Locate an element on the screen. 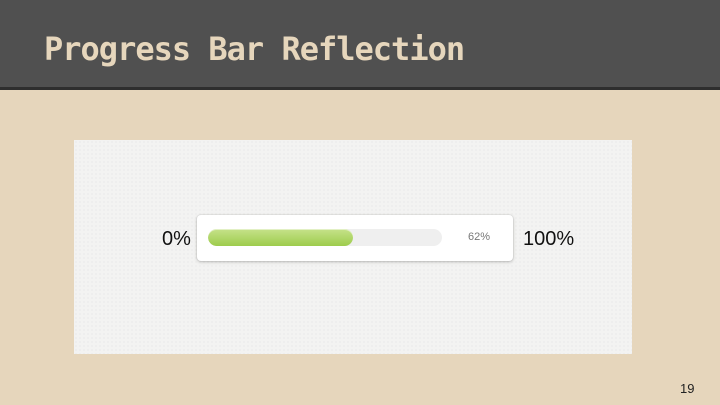 This screenshot has width=720, height=405. progress-track is located at coordinates (325, 237).